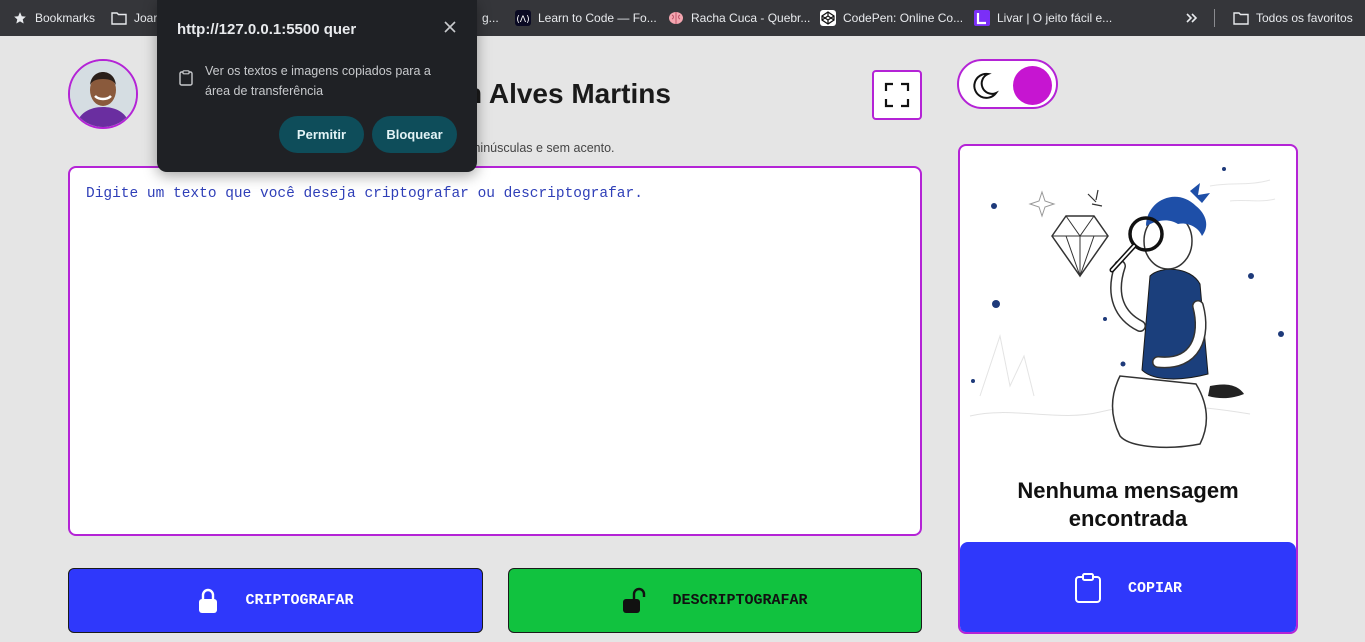 This screenshot has width=1365, height=642. What do you see at coordinates (1032, 85) in the screenshot?
I see `toggle-knob` at bounding box center [1032, 85].